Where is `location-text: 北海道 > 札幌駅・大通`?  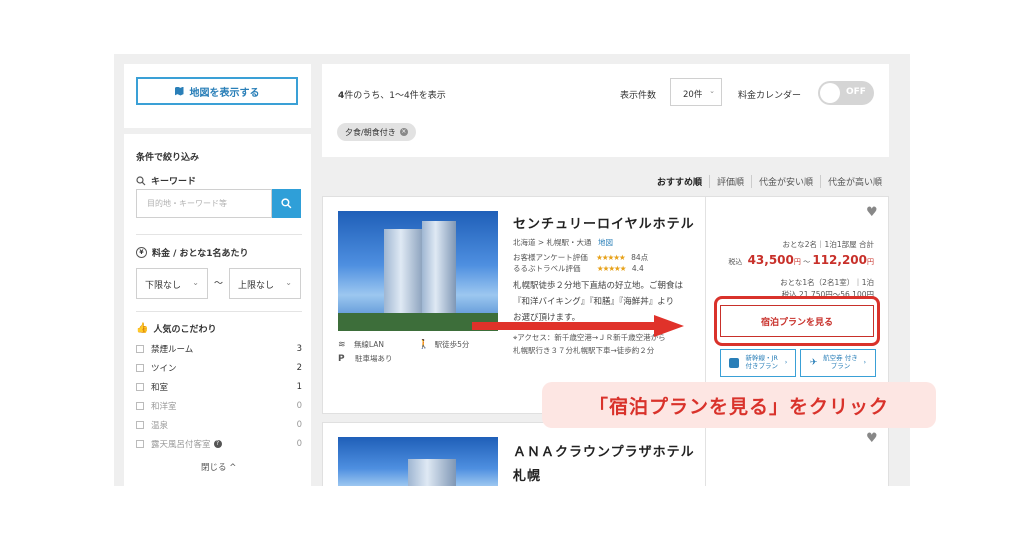 location-text: 北海道 > 札幌駅・大通 is located at coordinates (552, 242).